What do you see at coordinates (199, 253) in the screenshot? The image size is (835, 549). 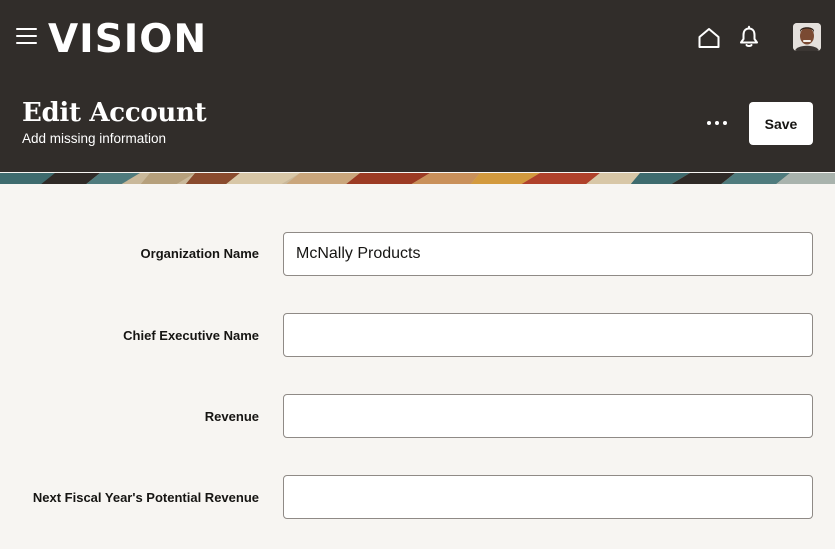 I see `organization-name-label: Organization Name` at bounding box center [199, 253].